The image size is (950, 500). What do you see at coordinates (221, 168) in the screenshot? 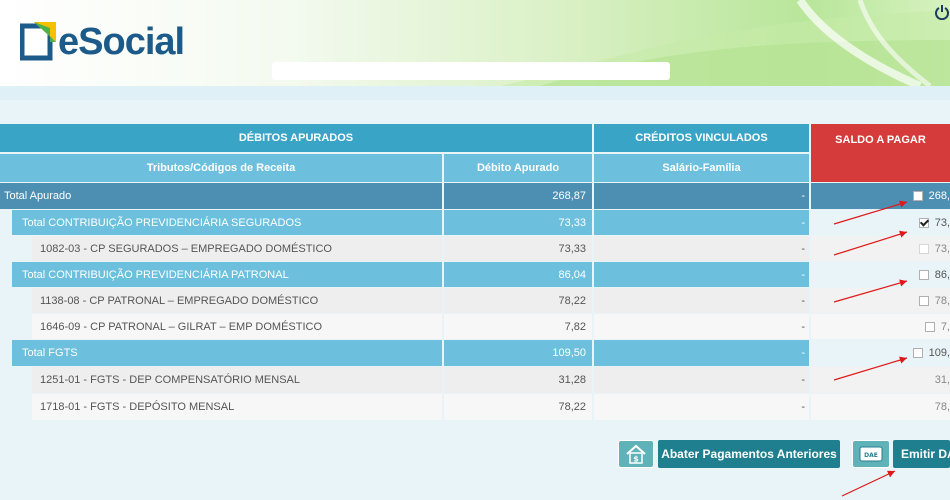
I see `col-tributos: Tributos/Códigos de Receita` at bounding box center [221, 168].